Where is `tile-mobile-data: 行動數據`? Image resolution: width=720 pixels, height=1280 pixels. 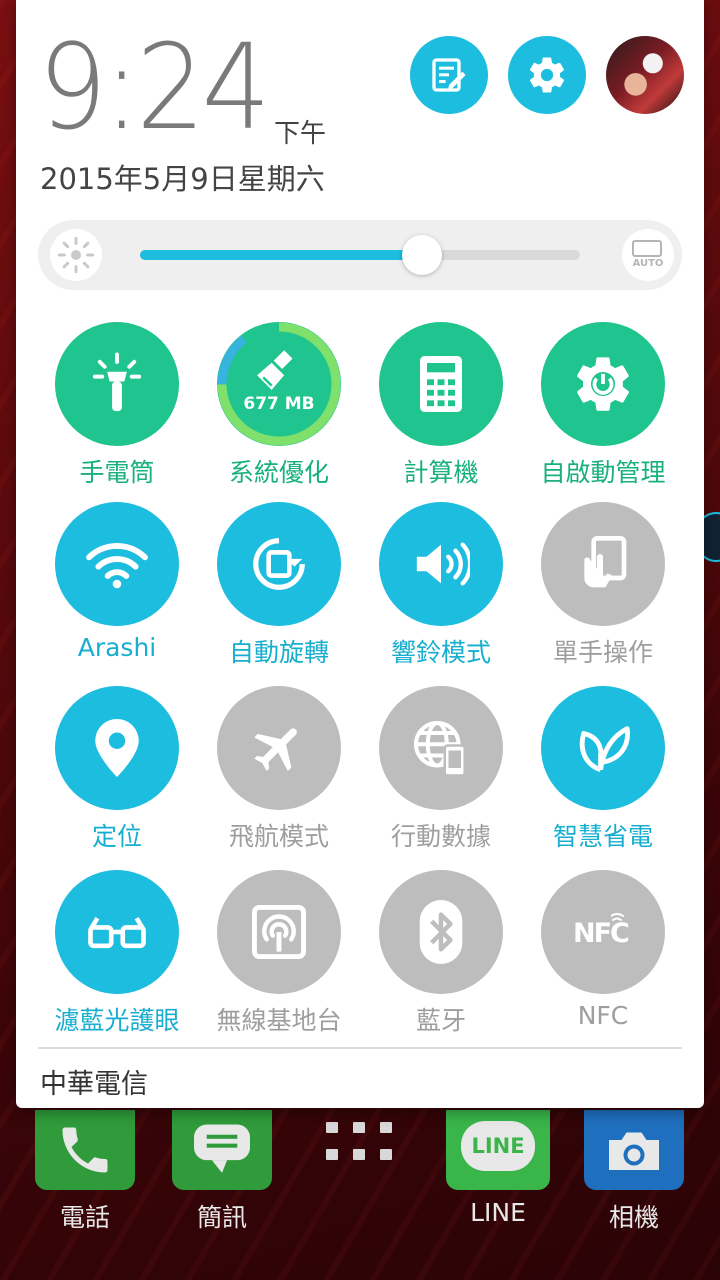 tile-mobile-data: 行動數據 is located at coordinates (441, 771).